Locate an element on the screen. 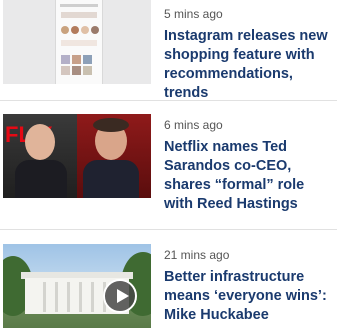  person-image is located at coordinates (40, 142).